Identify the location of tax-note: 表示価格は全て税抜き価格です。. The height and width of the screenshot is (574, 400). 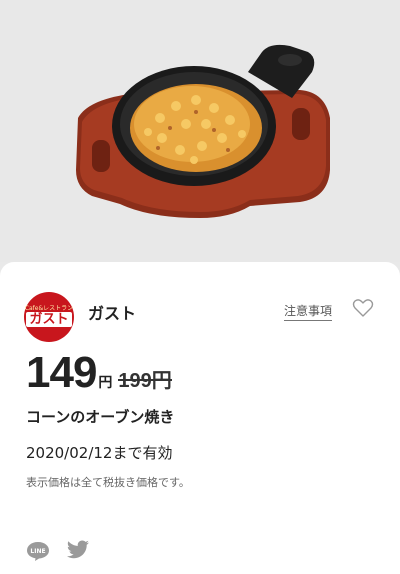
(108, 482).